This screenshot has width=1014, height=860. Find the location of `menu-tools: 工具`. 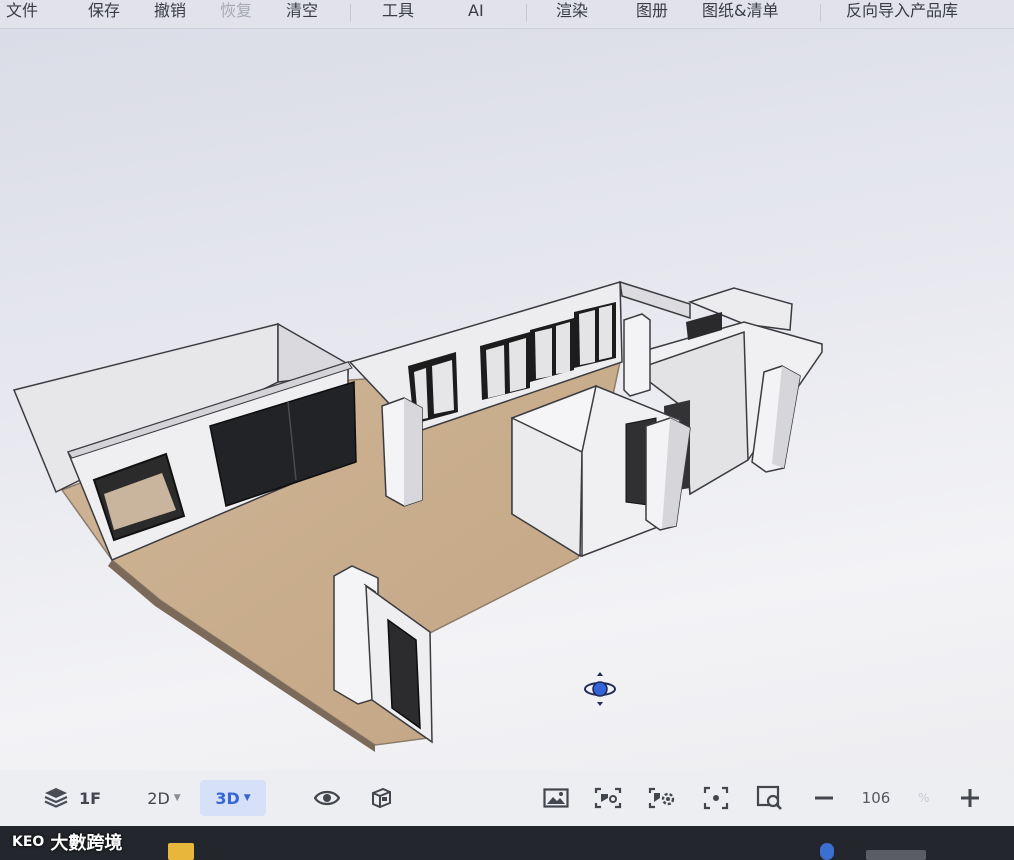

menu-tools: 工具 is located at coordinates (398, 11).